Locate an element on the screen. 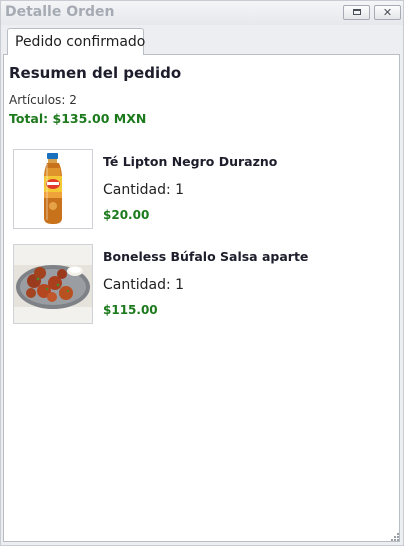  tab-label: Pedido confirmado is located at coordinates (80, 42).